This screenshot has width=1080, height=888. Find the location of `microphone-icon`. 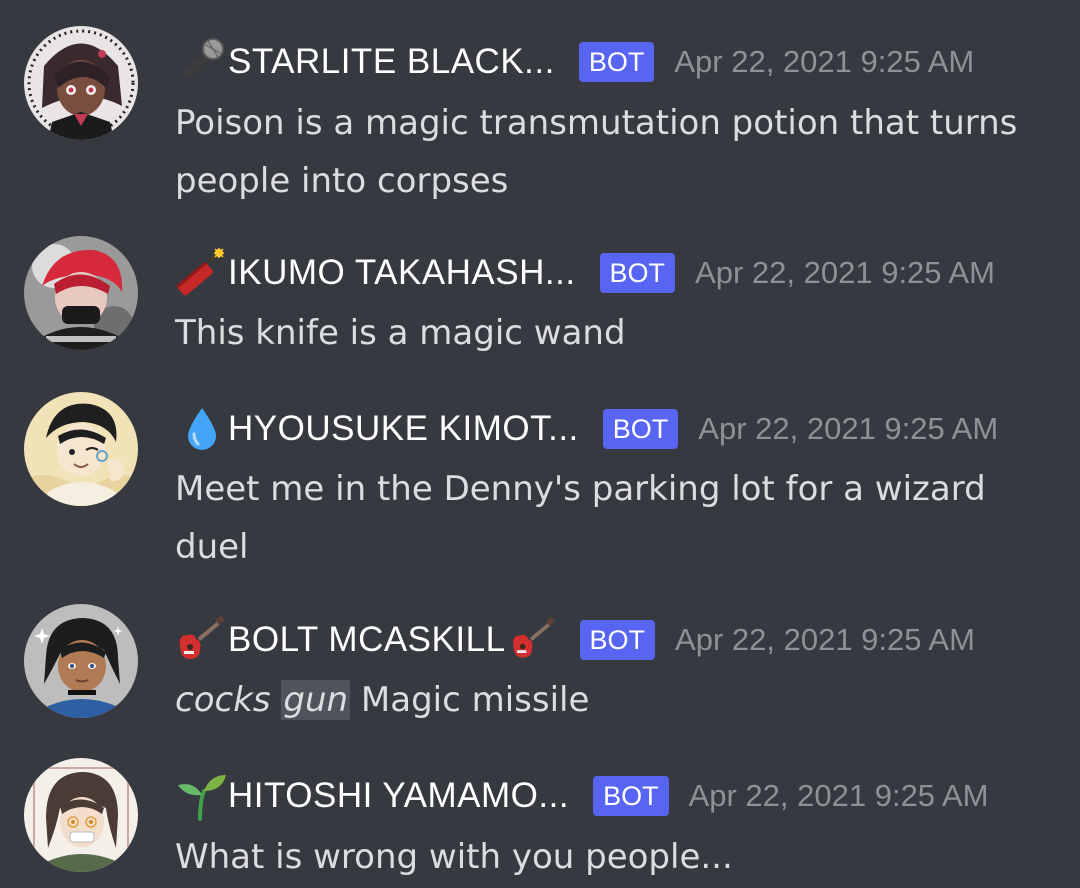

microphone-icon is located at coordinates (200, 62).